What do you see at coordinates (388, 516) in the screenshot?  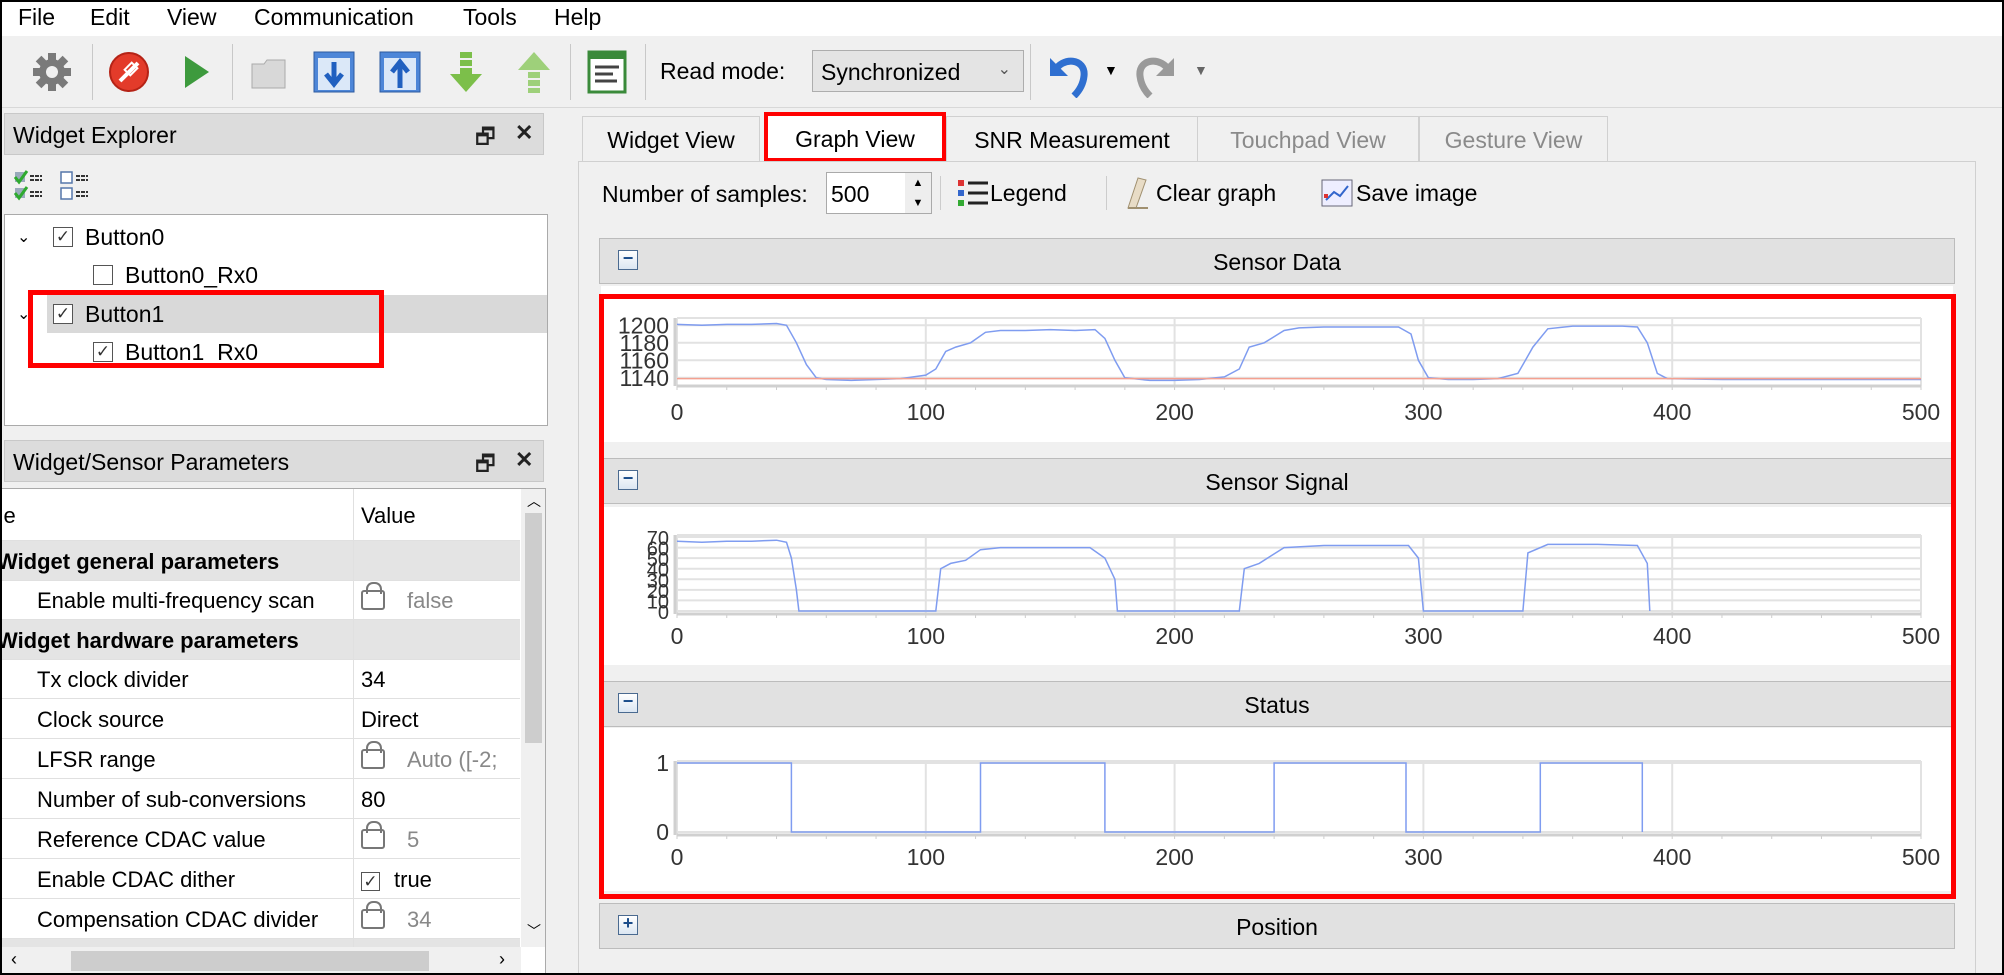 I see `column-value-header: Value` at bounding box center [388, 516].